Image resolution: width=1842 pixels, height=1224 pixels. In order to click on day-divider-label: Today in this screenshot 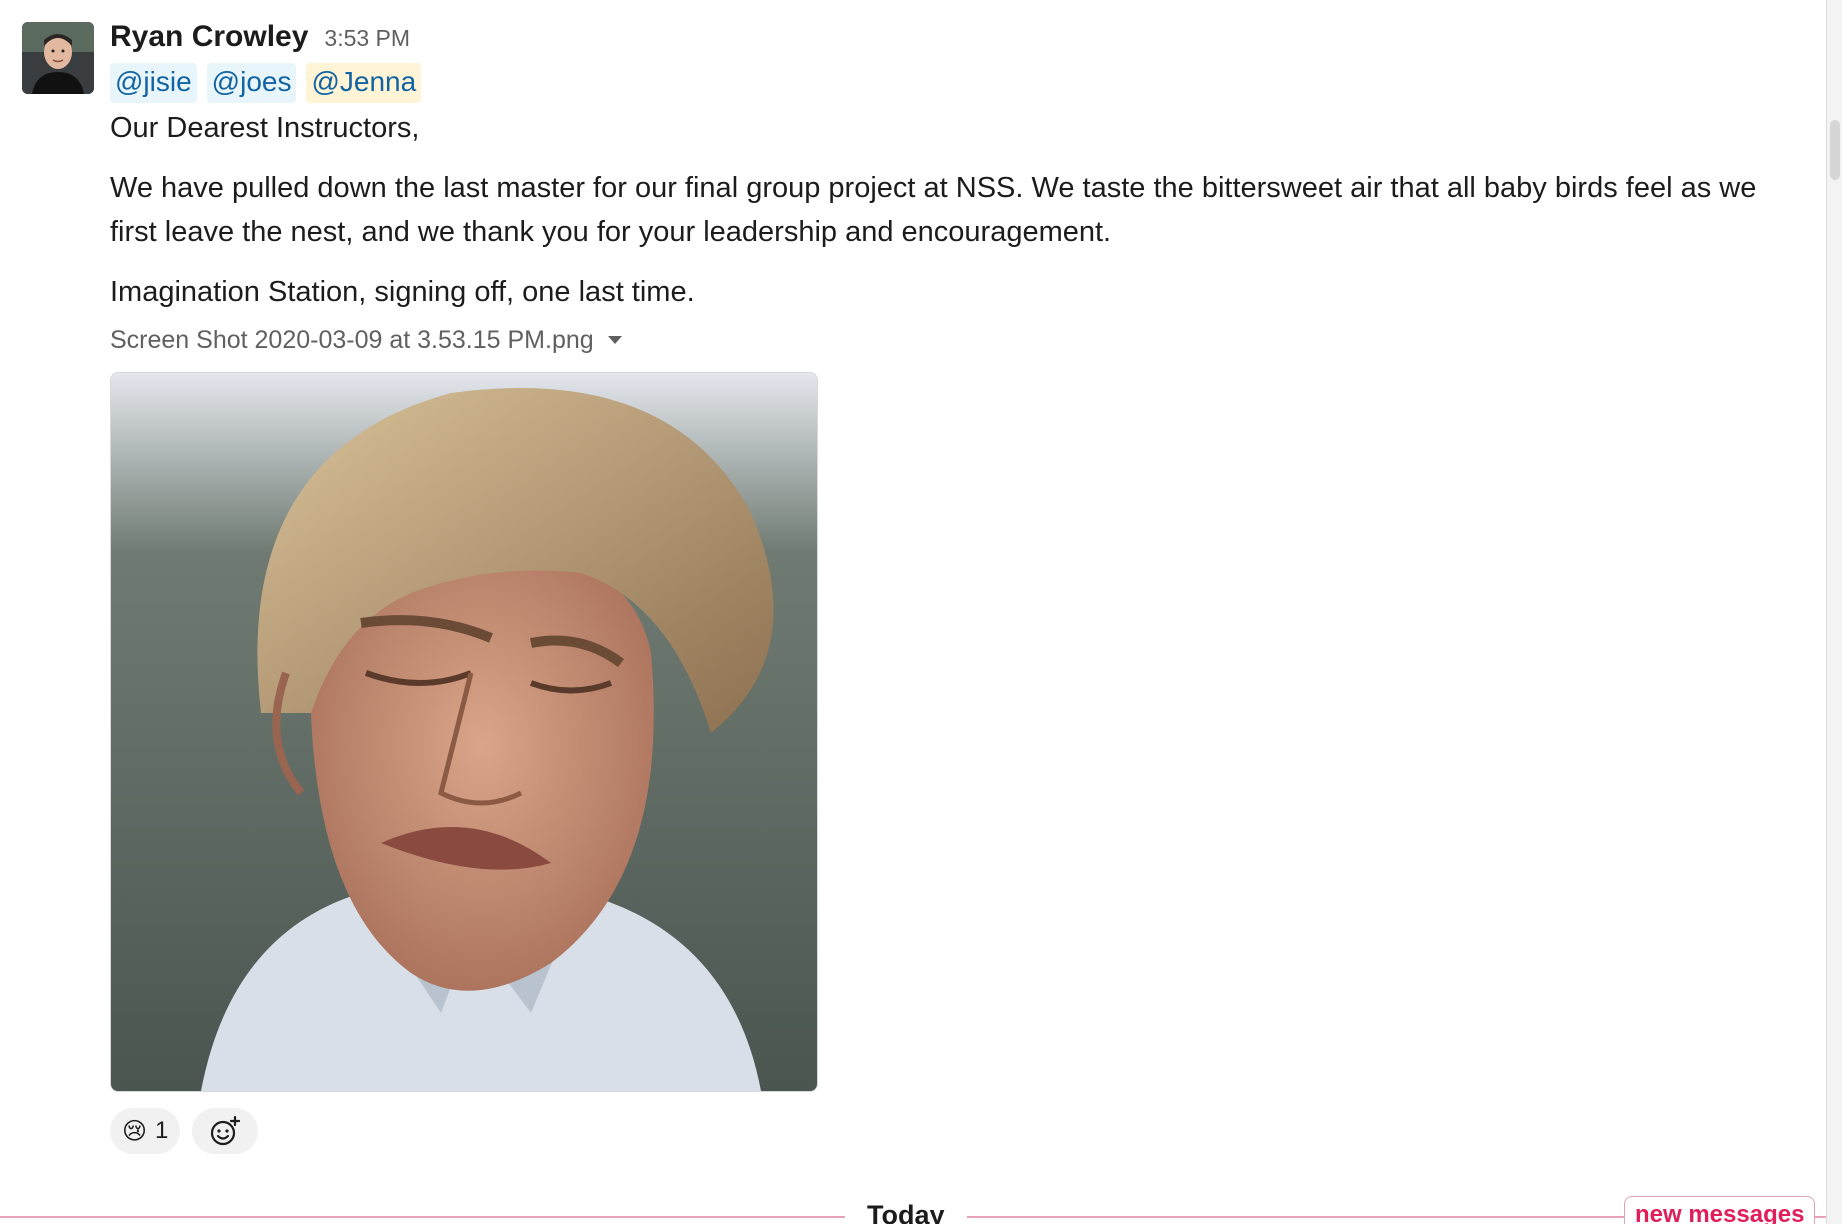, I will do `click(906, 1211)`.